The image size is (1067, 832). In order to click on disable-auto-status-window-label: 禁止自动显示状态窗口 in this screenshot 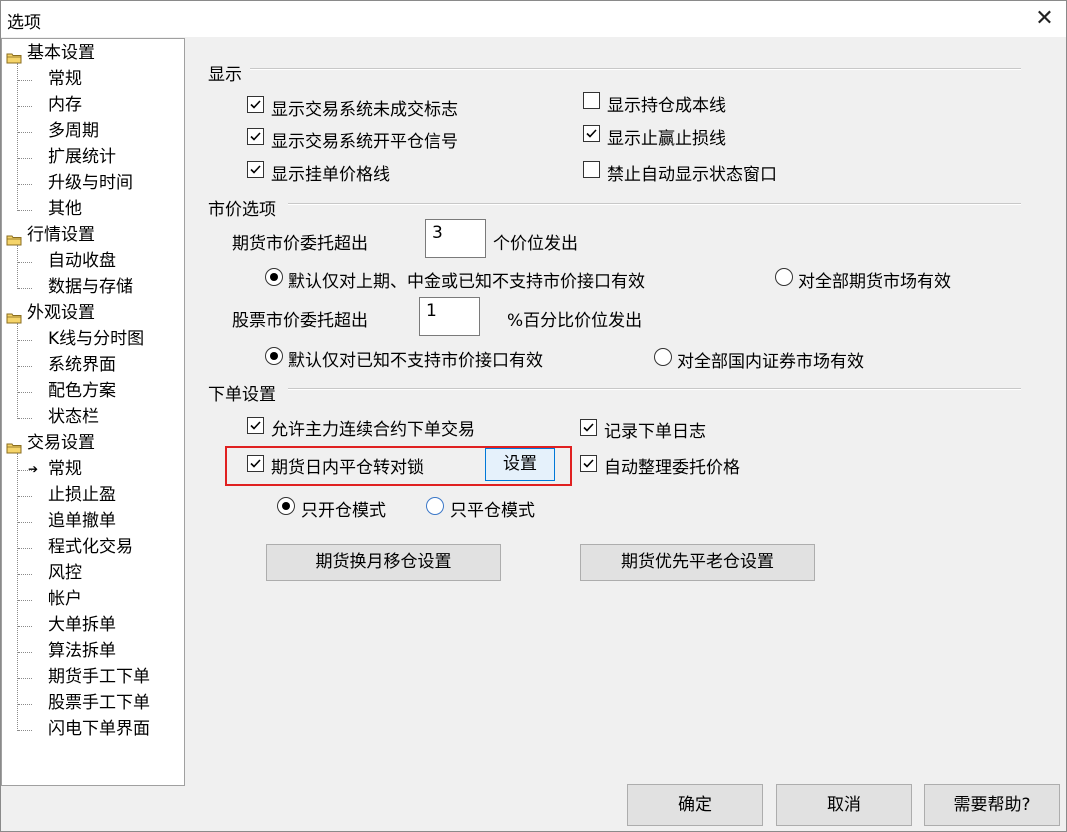, I will do `click(692, 172)`.